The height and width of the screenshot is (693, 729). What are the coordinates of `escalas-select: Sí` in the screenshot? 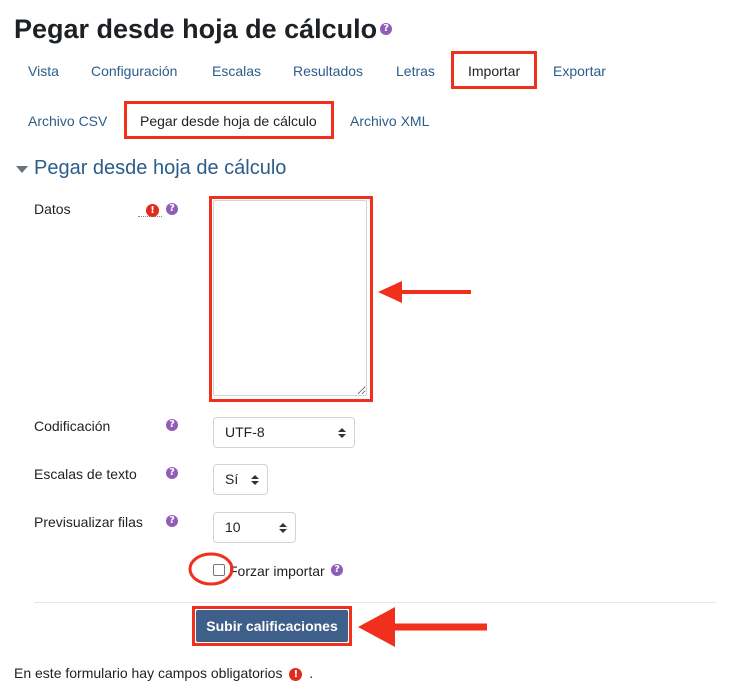 It's located at (240, 479).